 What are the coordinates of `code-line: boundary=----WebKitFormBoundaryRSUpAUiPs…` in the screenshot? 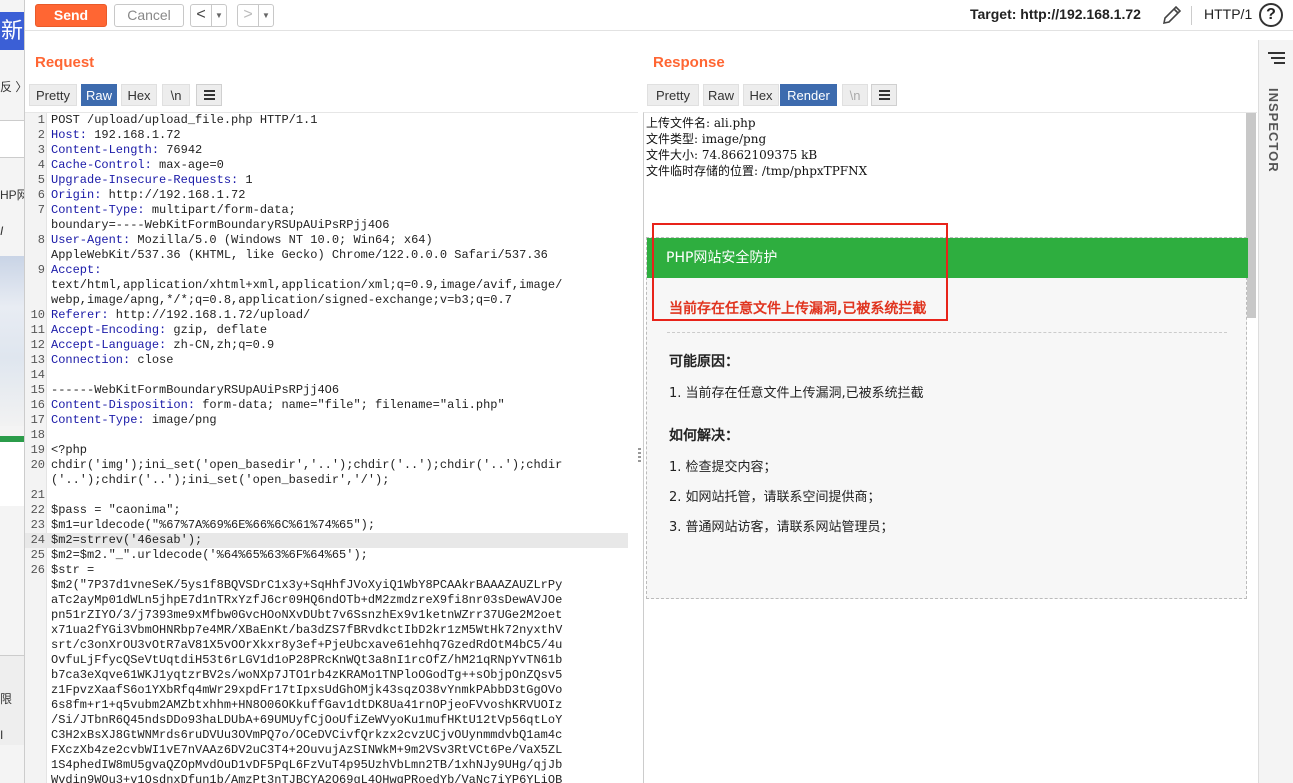 It's located at (326, 225).